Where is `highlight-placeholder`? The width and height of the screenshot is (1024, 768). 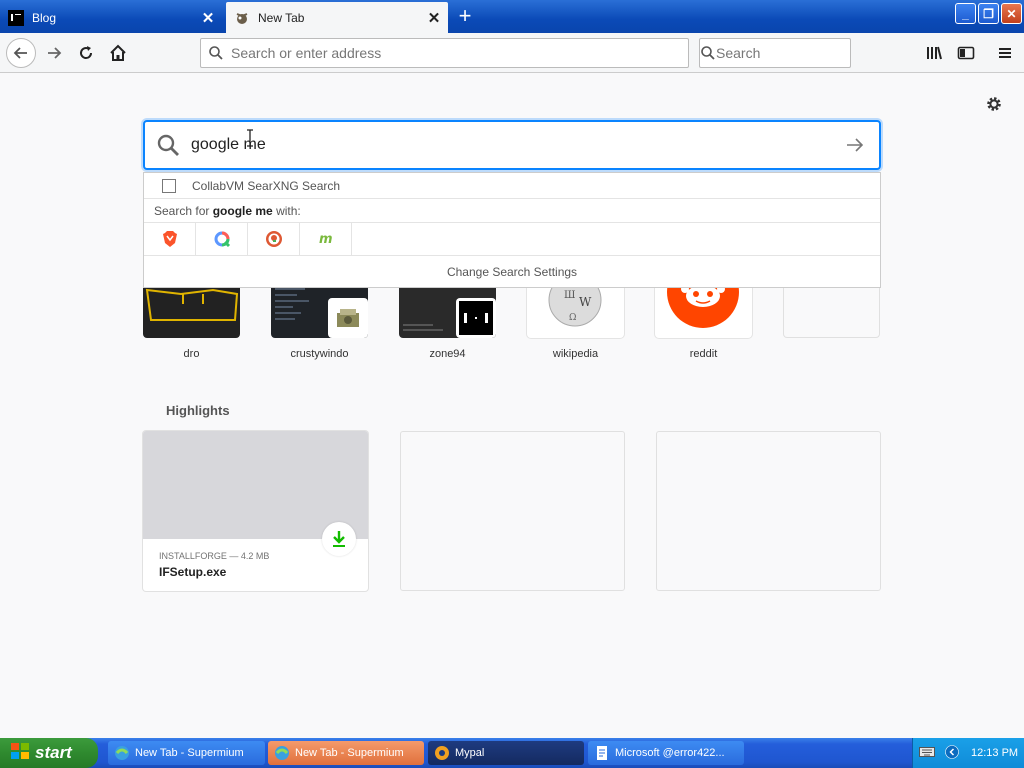 highlight-placeholder is located at coordinates (512, 511).